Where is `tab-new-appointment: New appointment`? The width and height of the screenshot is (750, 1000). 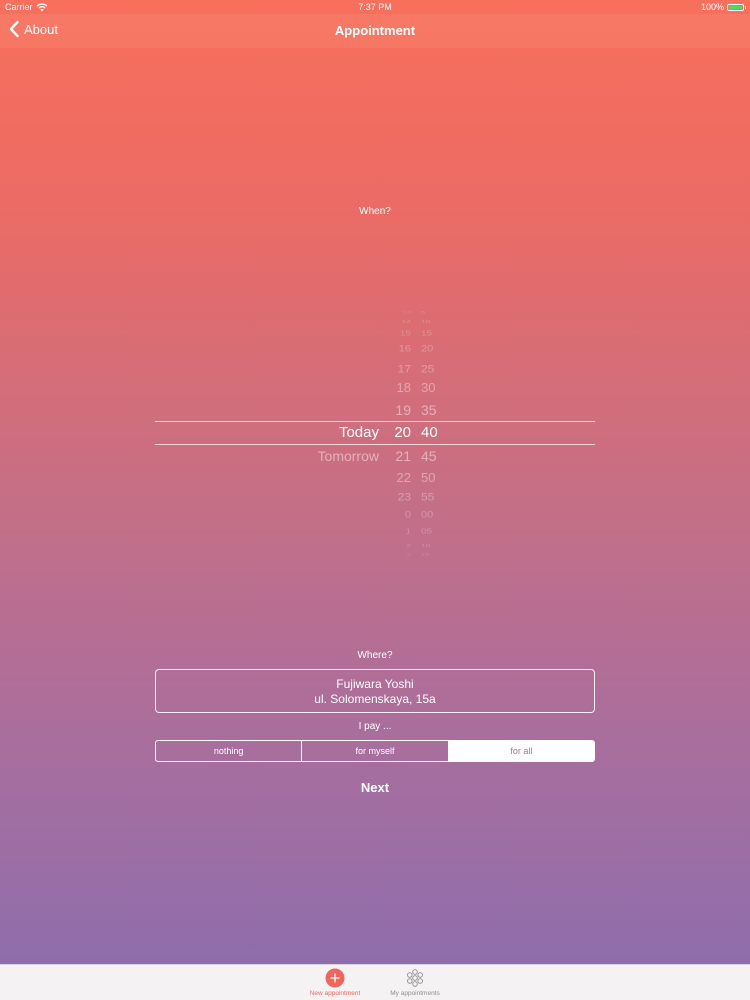
tab-new-appointment: New appointment is located at coordinates (335, 982).